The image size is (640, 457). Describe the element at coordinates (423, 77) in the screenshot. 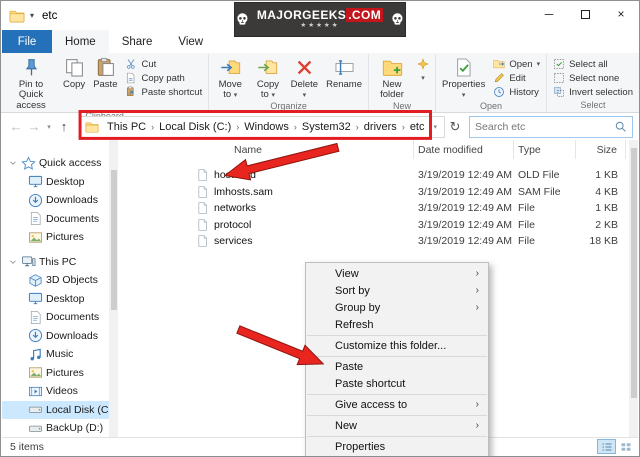

I see `new-item-button: ▾` at that location.